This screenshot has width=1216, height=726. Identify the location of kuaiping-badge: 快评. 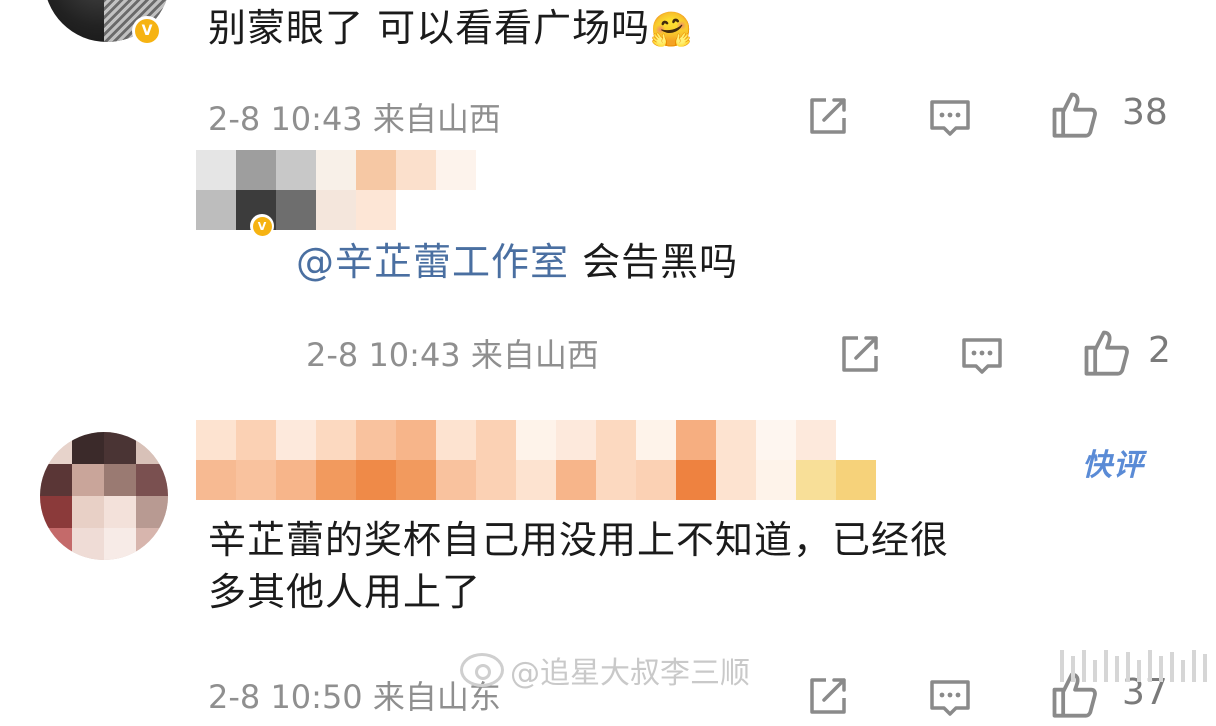
(1113, 465).